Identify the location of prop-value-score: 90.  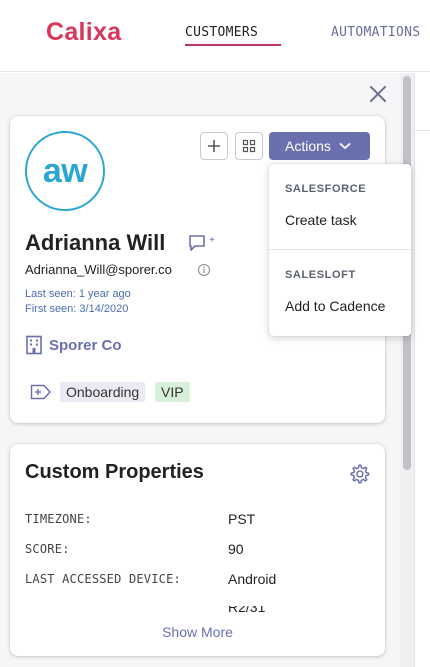
(236, 549).